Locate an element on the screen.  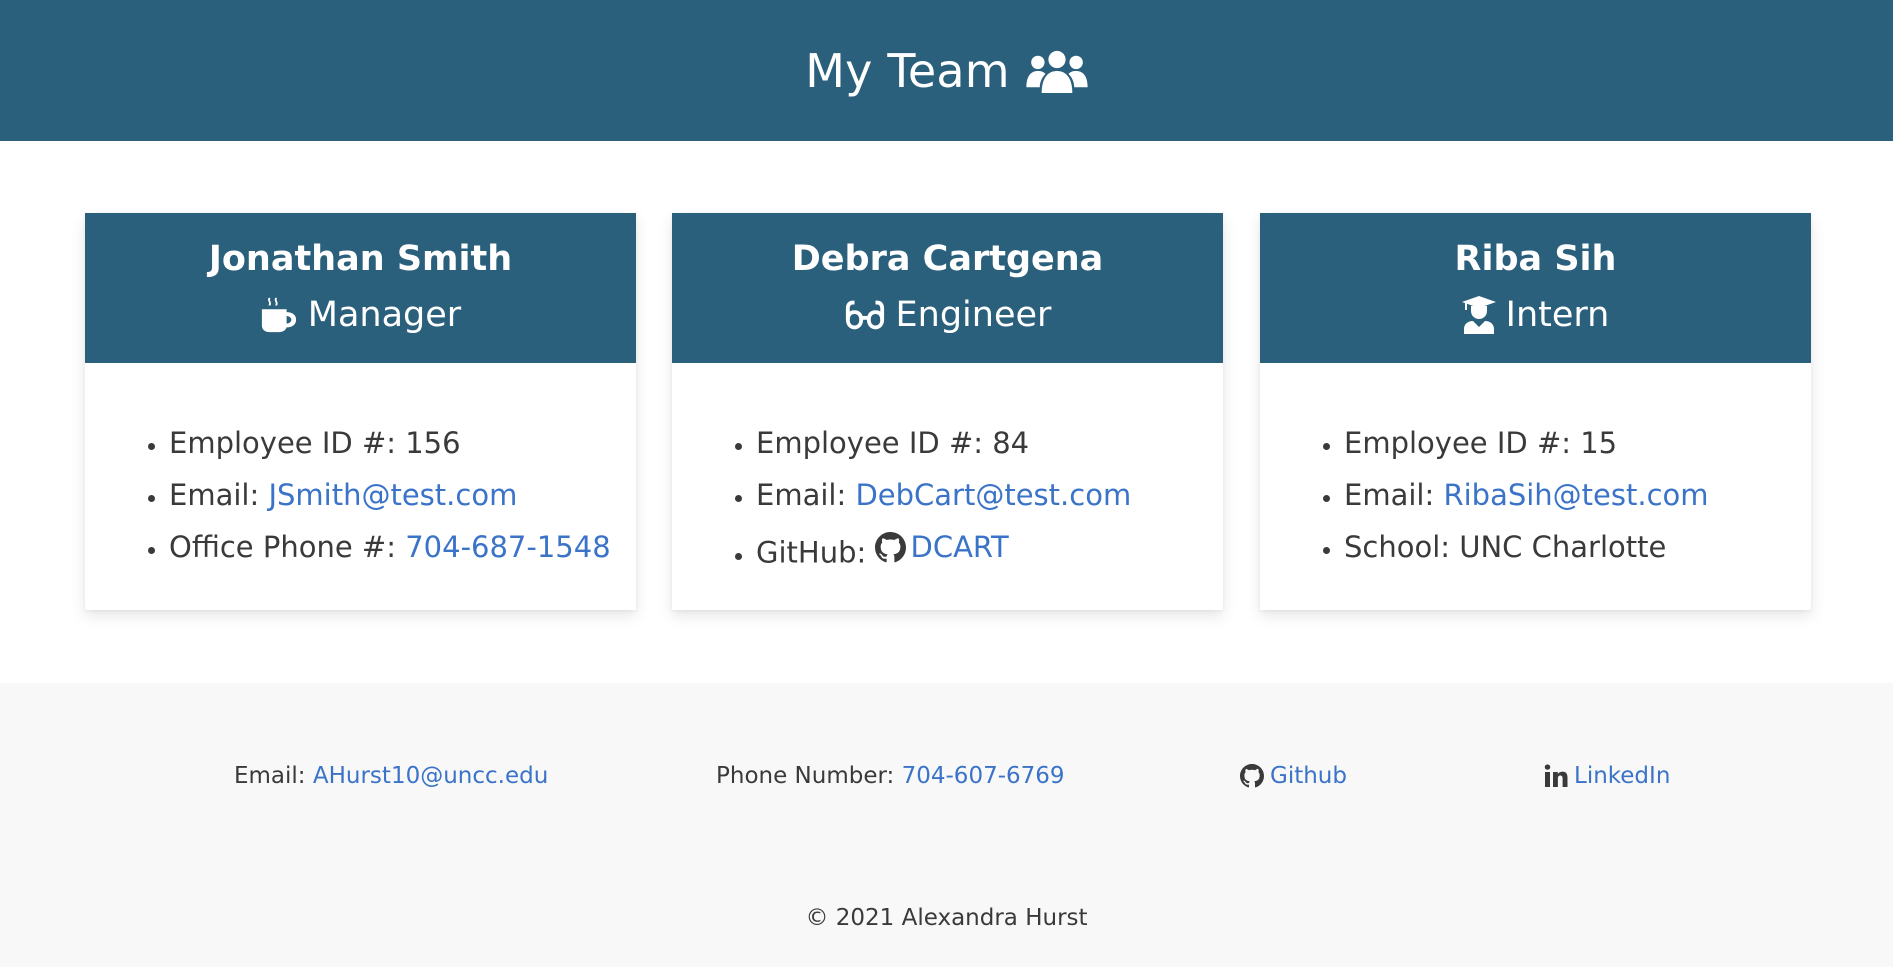
employee-role: Manager is located at coordinates (360, 315).